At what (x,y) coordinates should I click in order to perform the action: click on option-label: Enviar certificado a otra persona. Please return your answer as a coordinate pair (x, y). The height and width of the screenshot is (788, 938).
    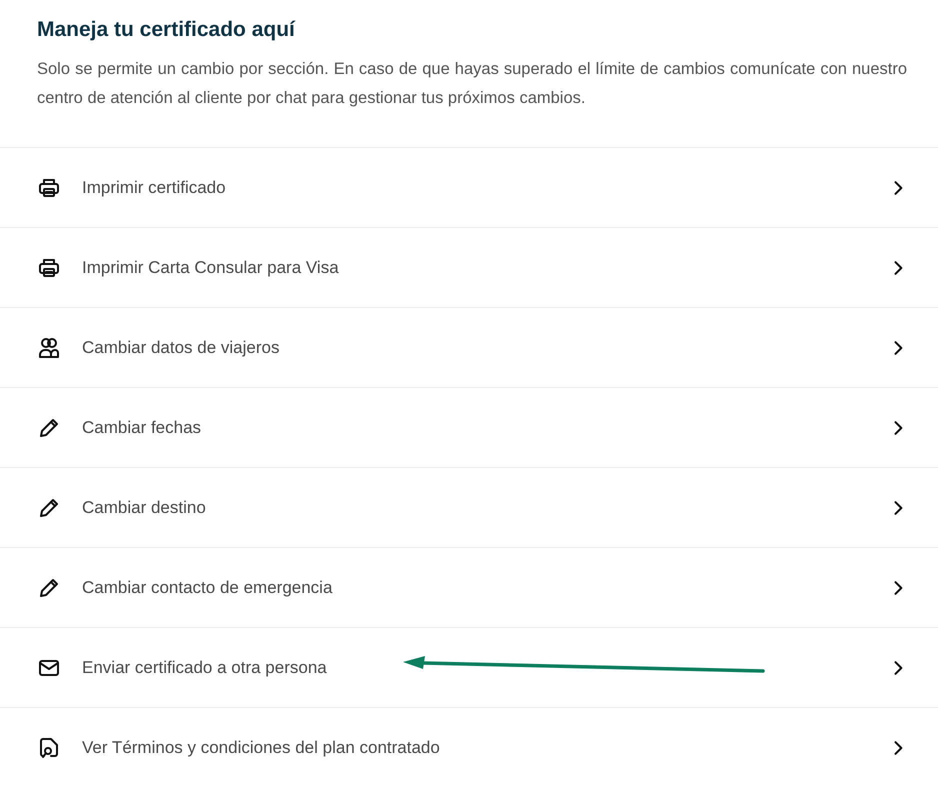
    Looking at the image, I should click on (204, 668).